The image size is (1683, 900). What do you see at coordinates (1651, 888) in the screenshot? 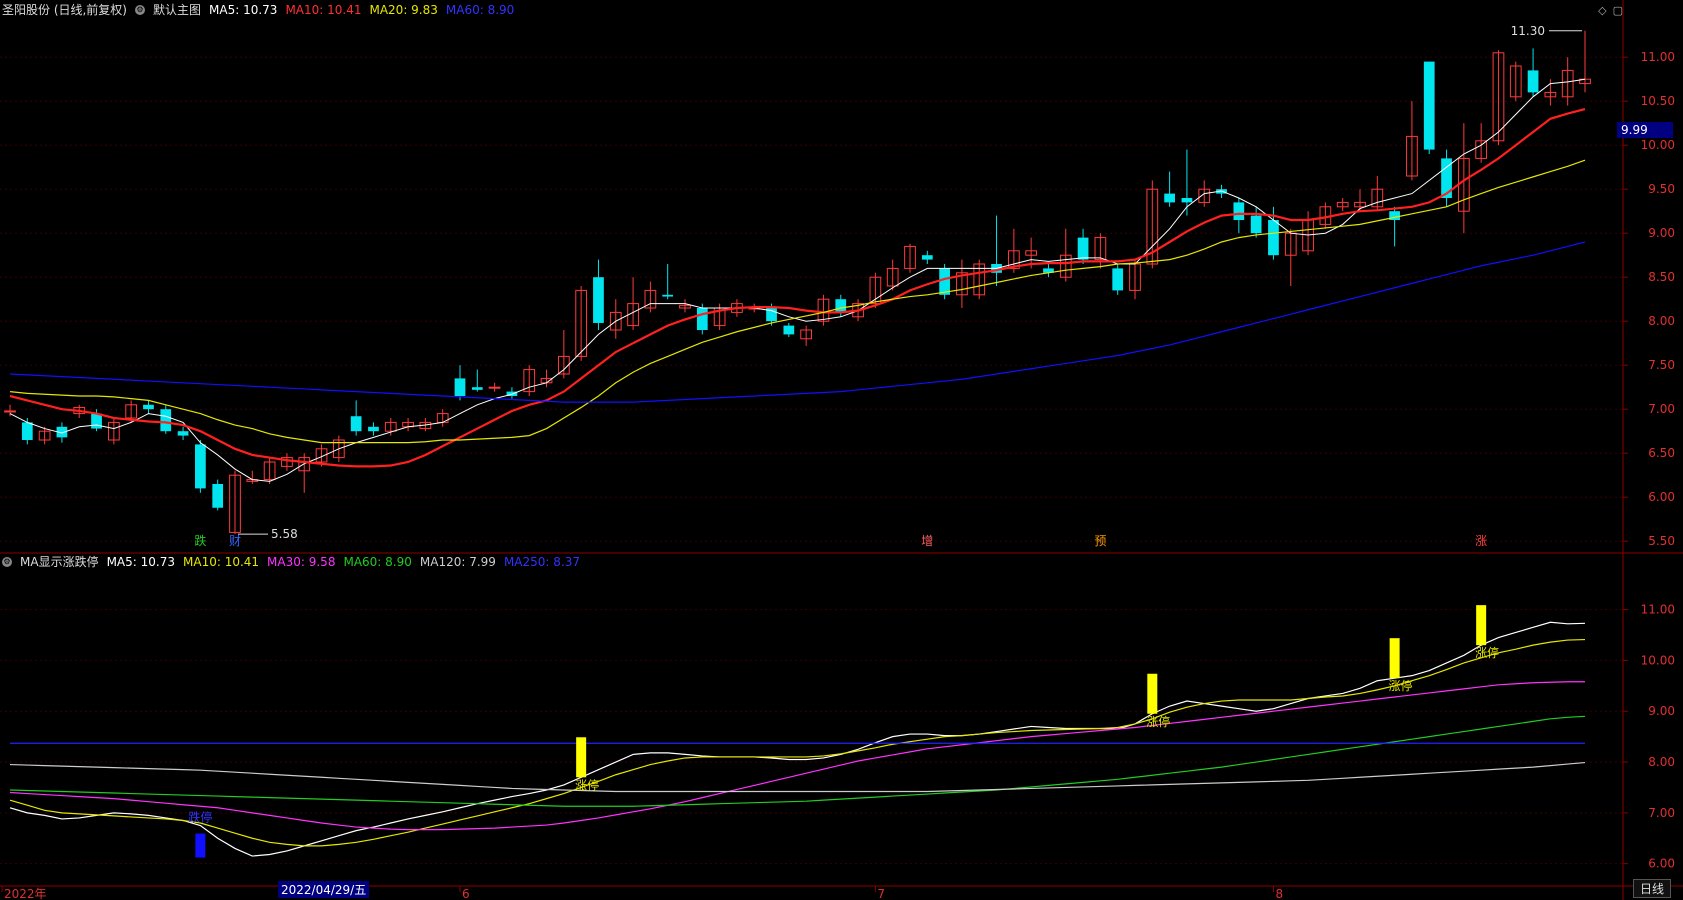
I see `period-button: 日线` at bounding box center [1651, 888].